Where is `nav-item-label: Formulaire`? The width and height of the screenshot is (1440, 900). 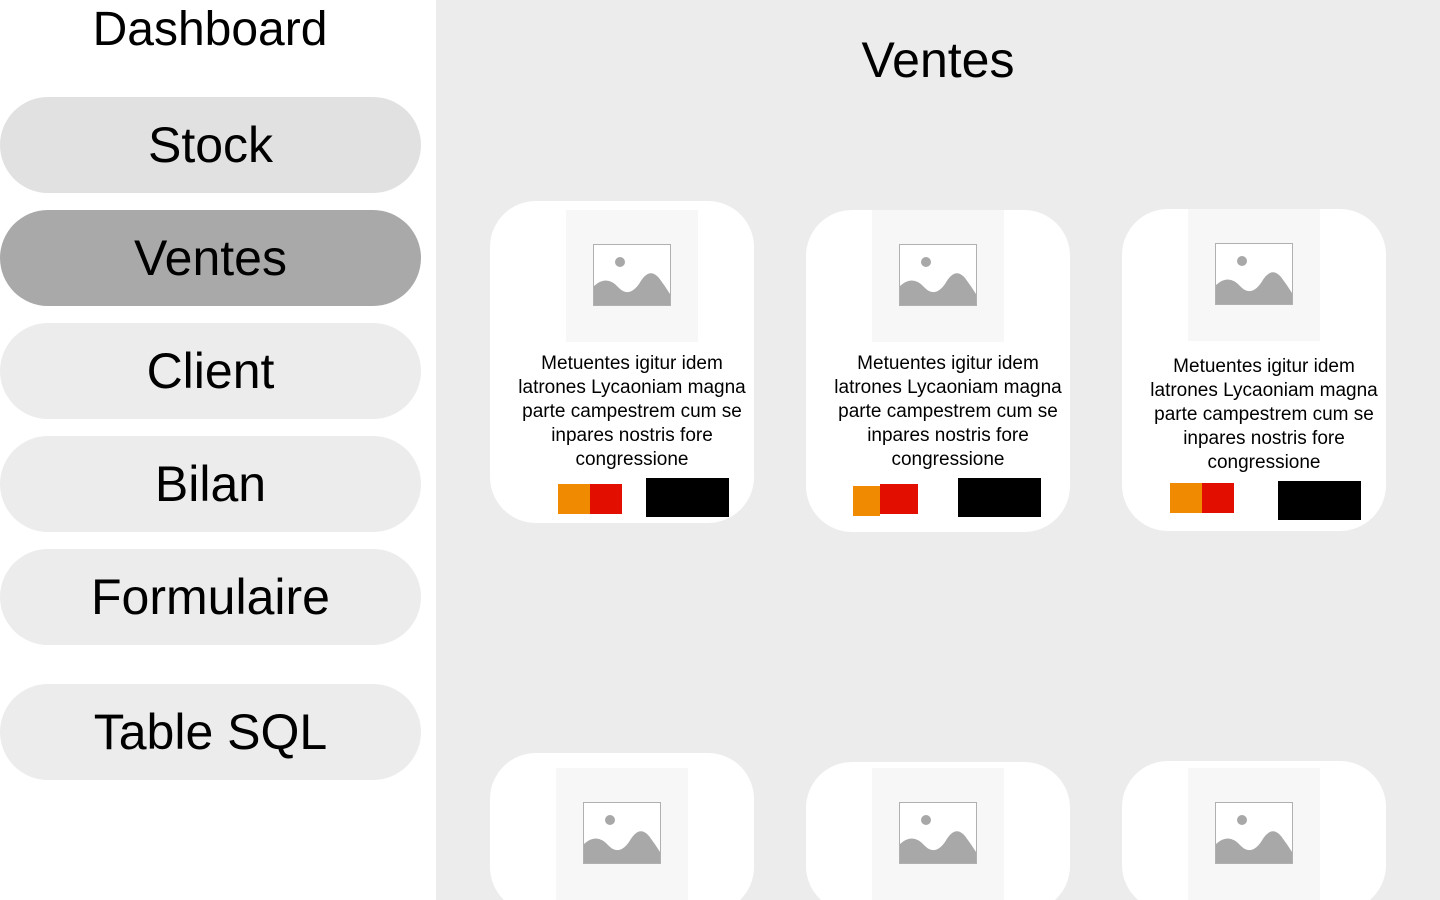 nav-item-label: Formulaire is located at coordinates (210, 597).